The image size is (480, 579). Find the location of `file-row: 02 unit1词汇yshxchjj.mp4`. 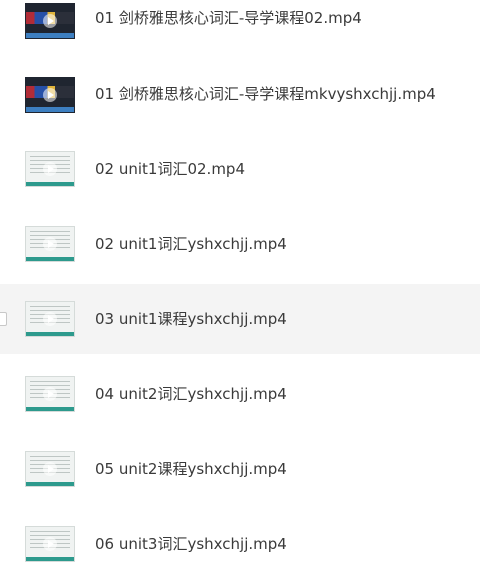

file-row: 02 unit1词汇yshxchjj.mp4 is located at coordinates (240, 244).